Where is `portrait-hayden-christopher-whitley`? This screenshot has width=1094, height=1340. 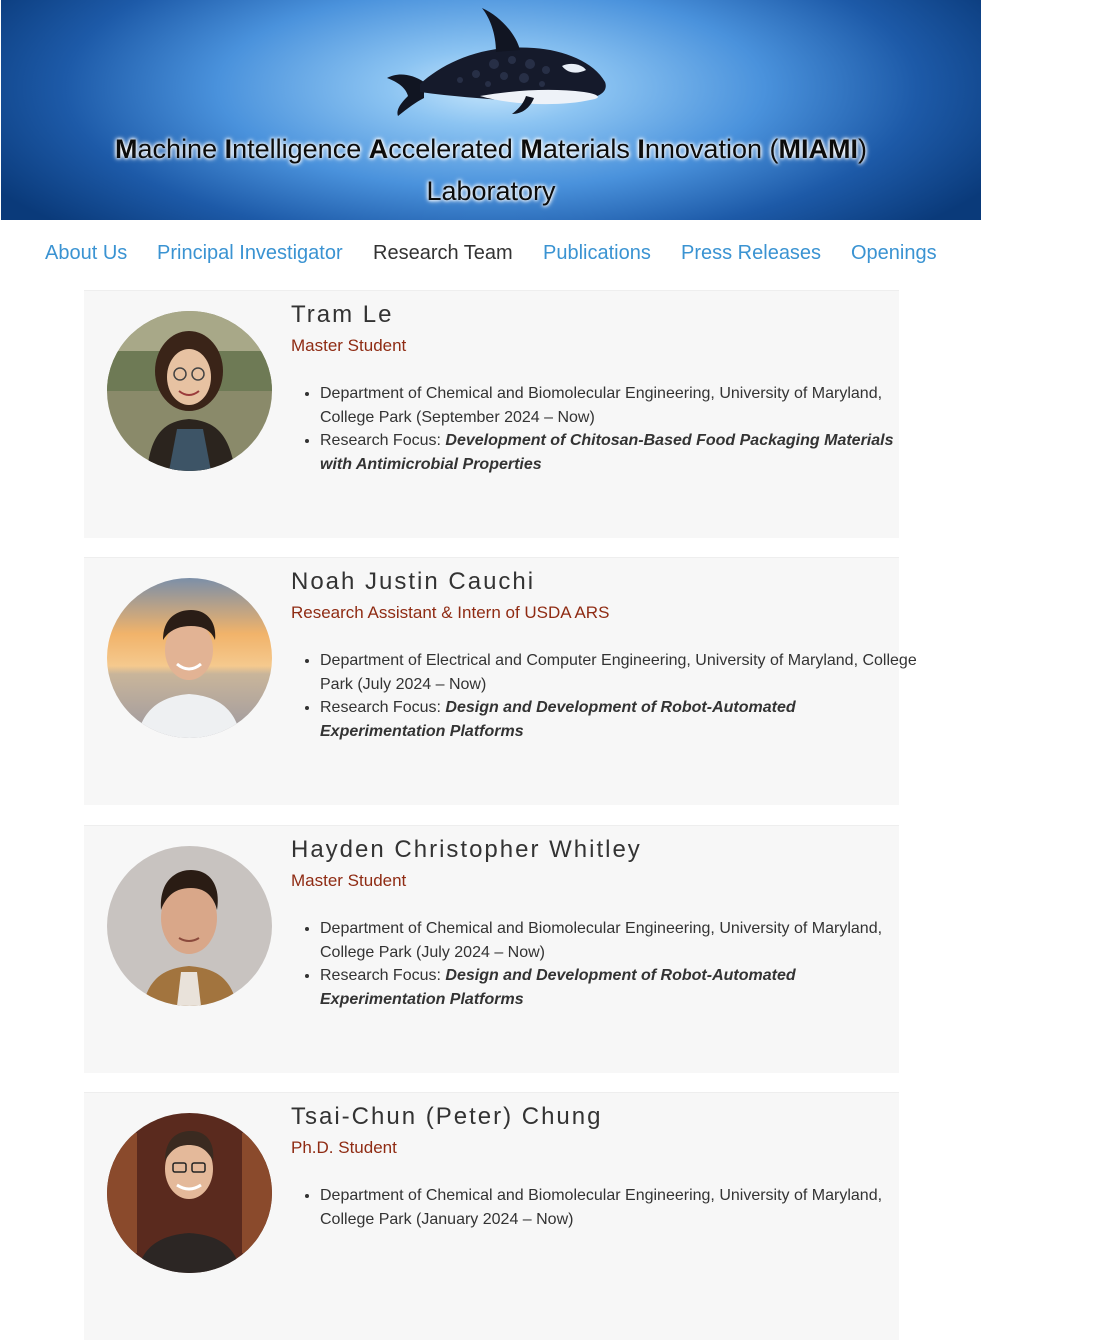
portrait-hayden-christopher-whitley is located at coordinates (189, 926).